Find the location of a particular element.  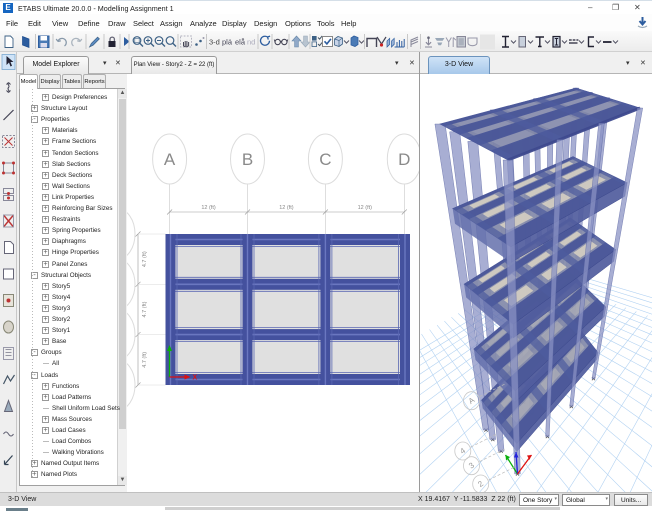

svg-text: 3-d is located at coordinates (214, 42).